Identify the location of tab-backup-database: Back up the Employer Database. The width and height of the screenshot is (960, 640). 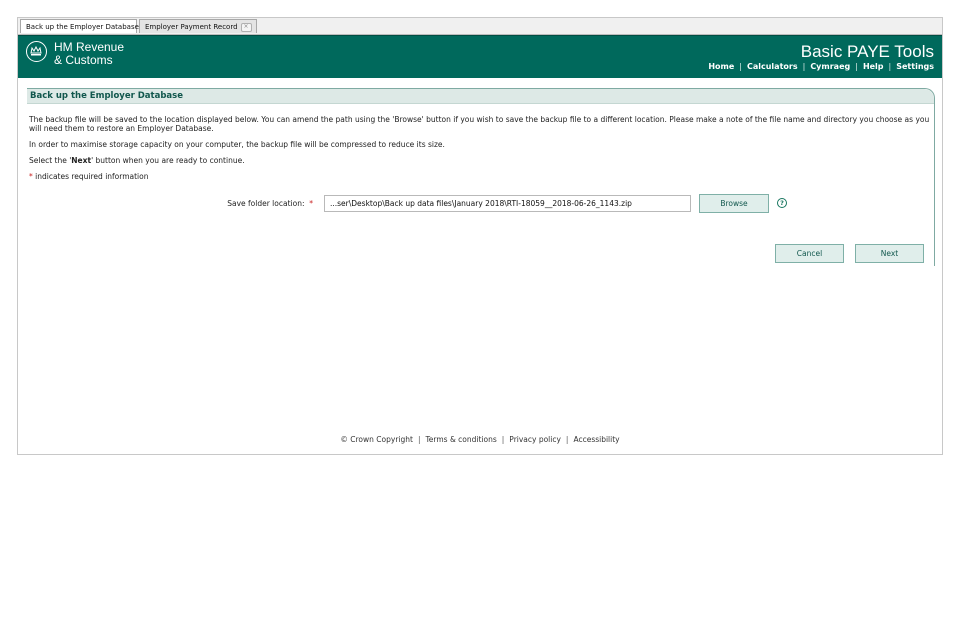
(79, 26).